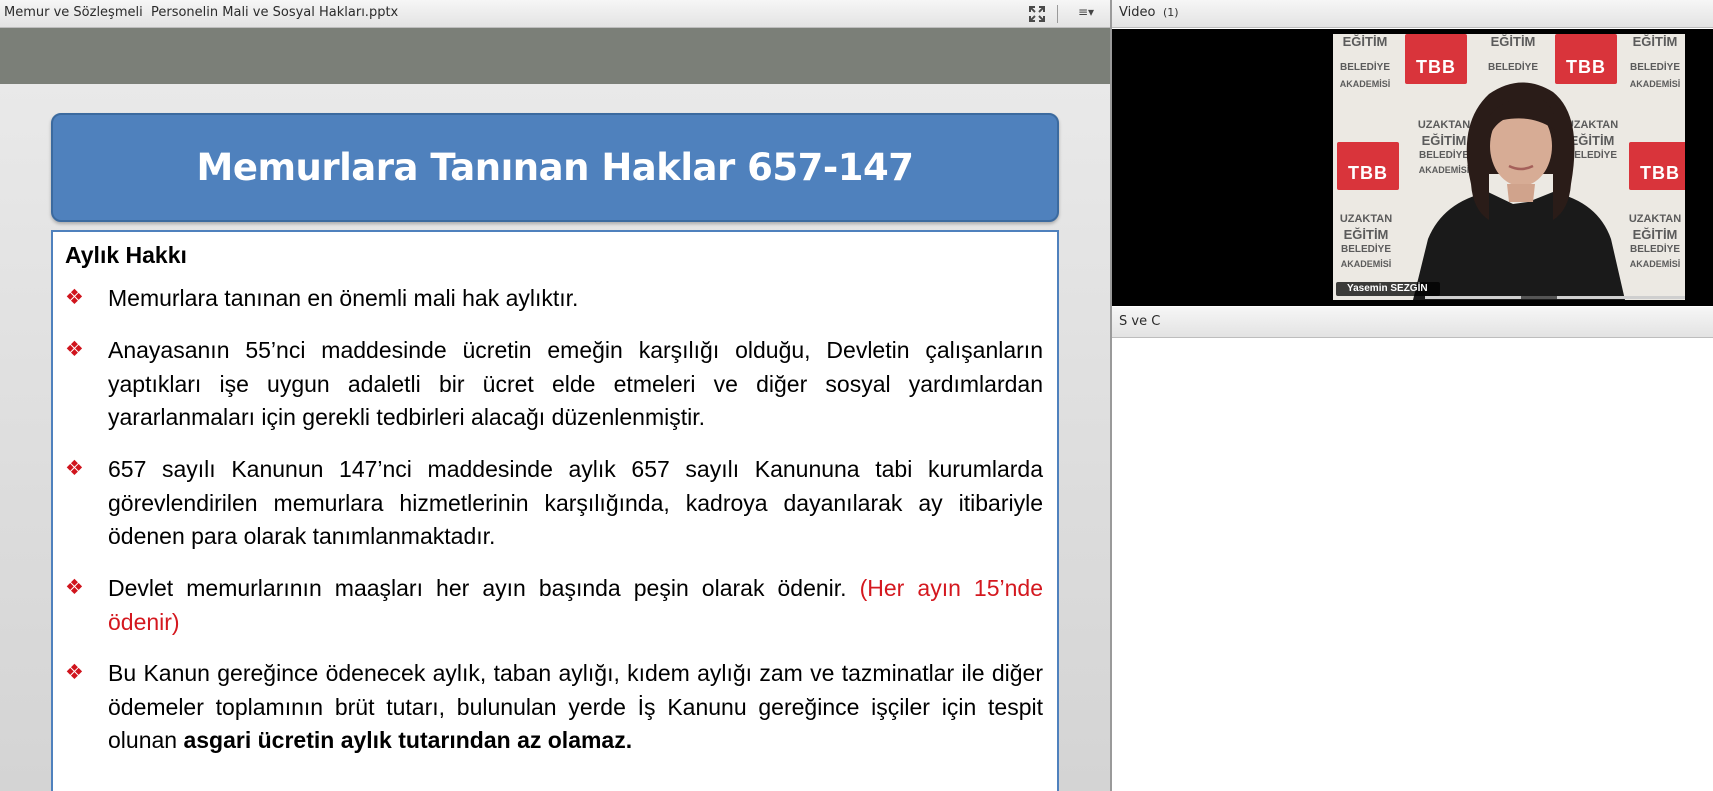 The image size is (1713, 791). What do you see at coordinates (1137, 12) in the screenshot?
I see `video-pane-label: Video` at bounding box center [1137, 12].